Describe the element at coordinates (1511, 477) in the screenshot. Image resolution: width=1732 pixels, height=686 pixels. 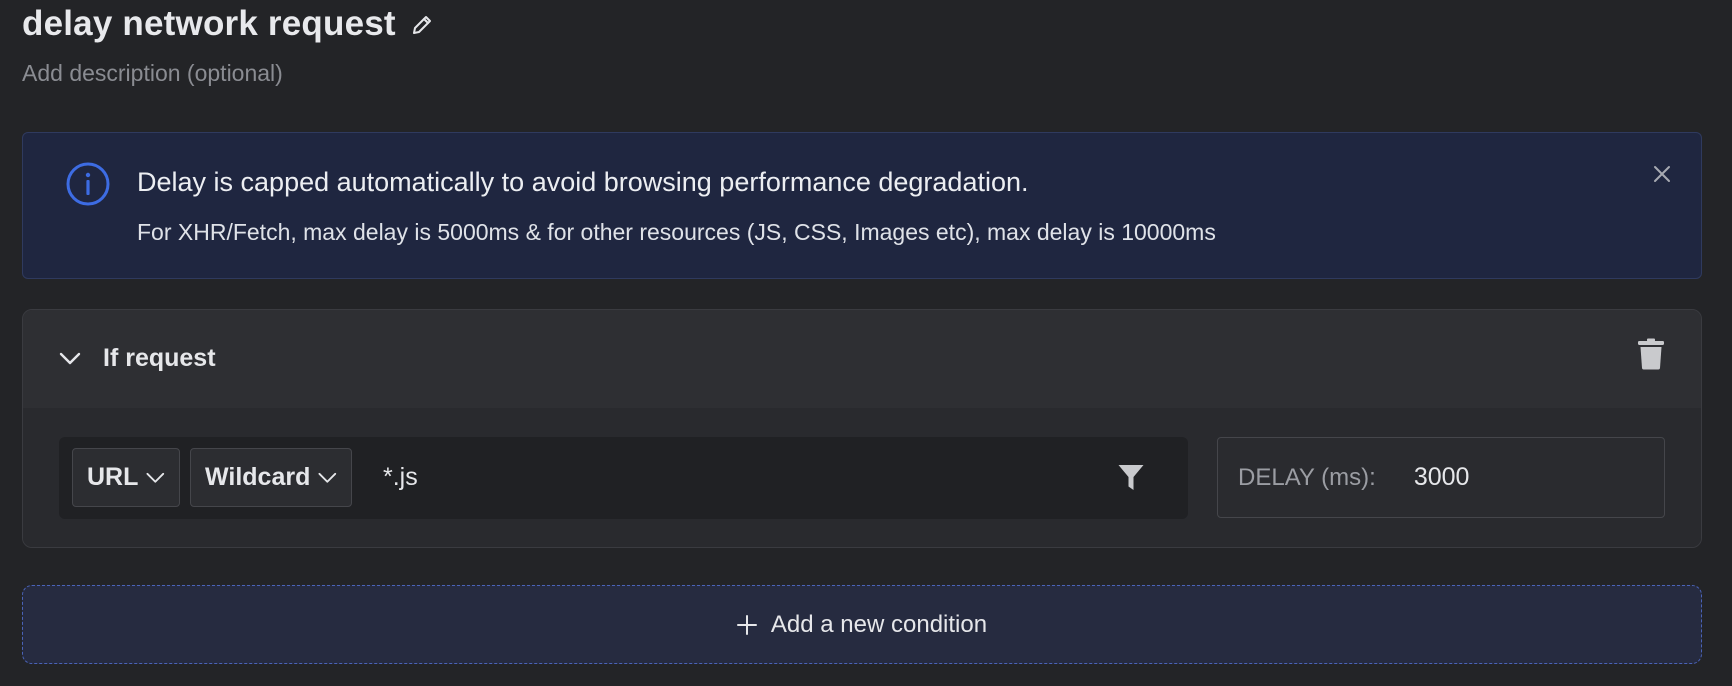
I see `delay-input` at that location.